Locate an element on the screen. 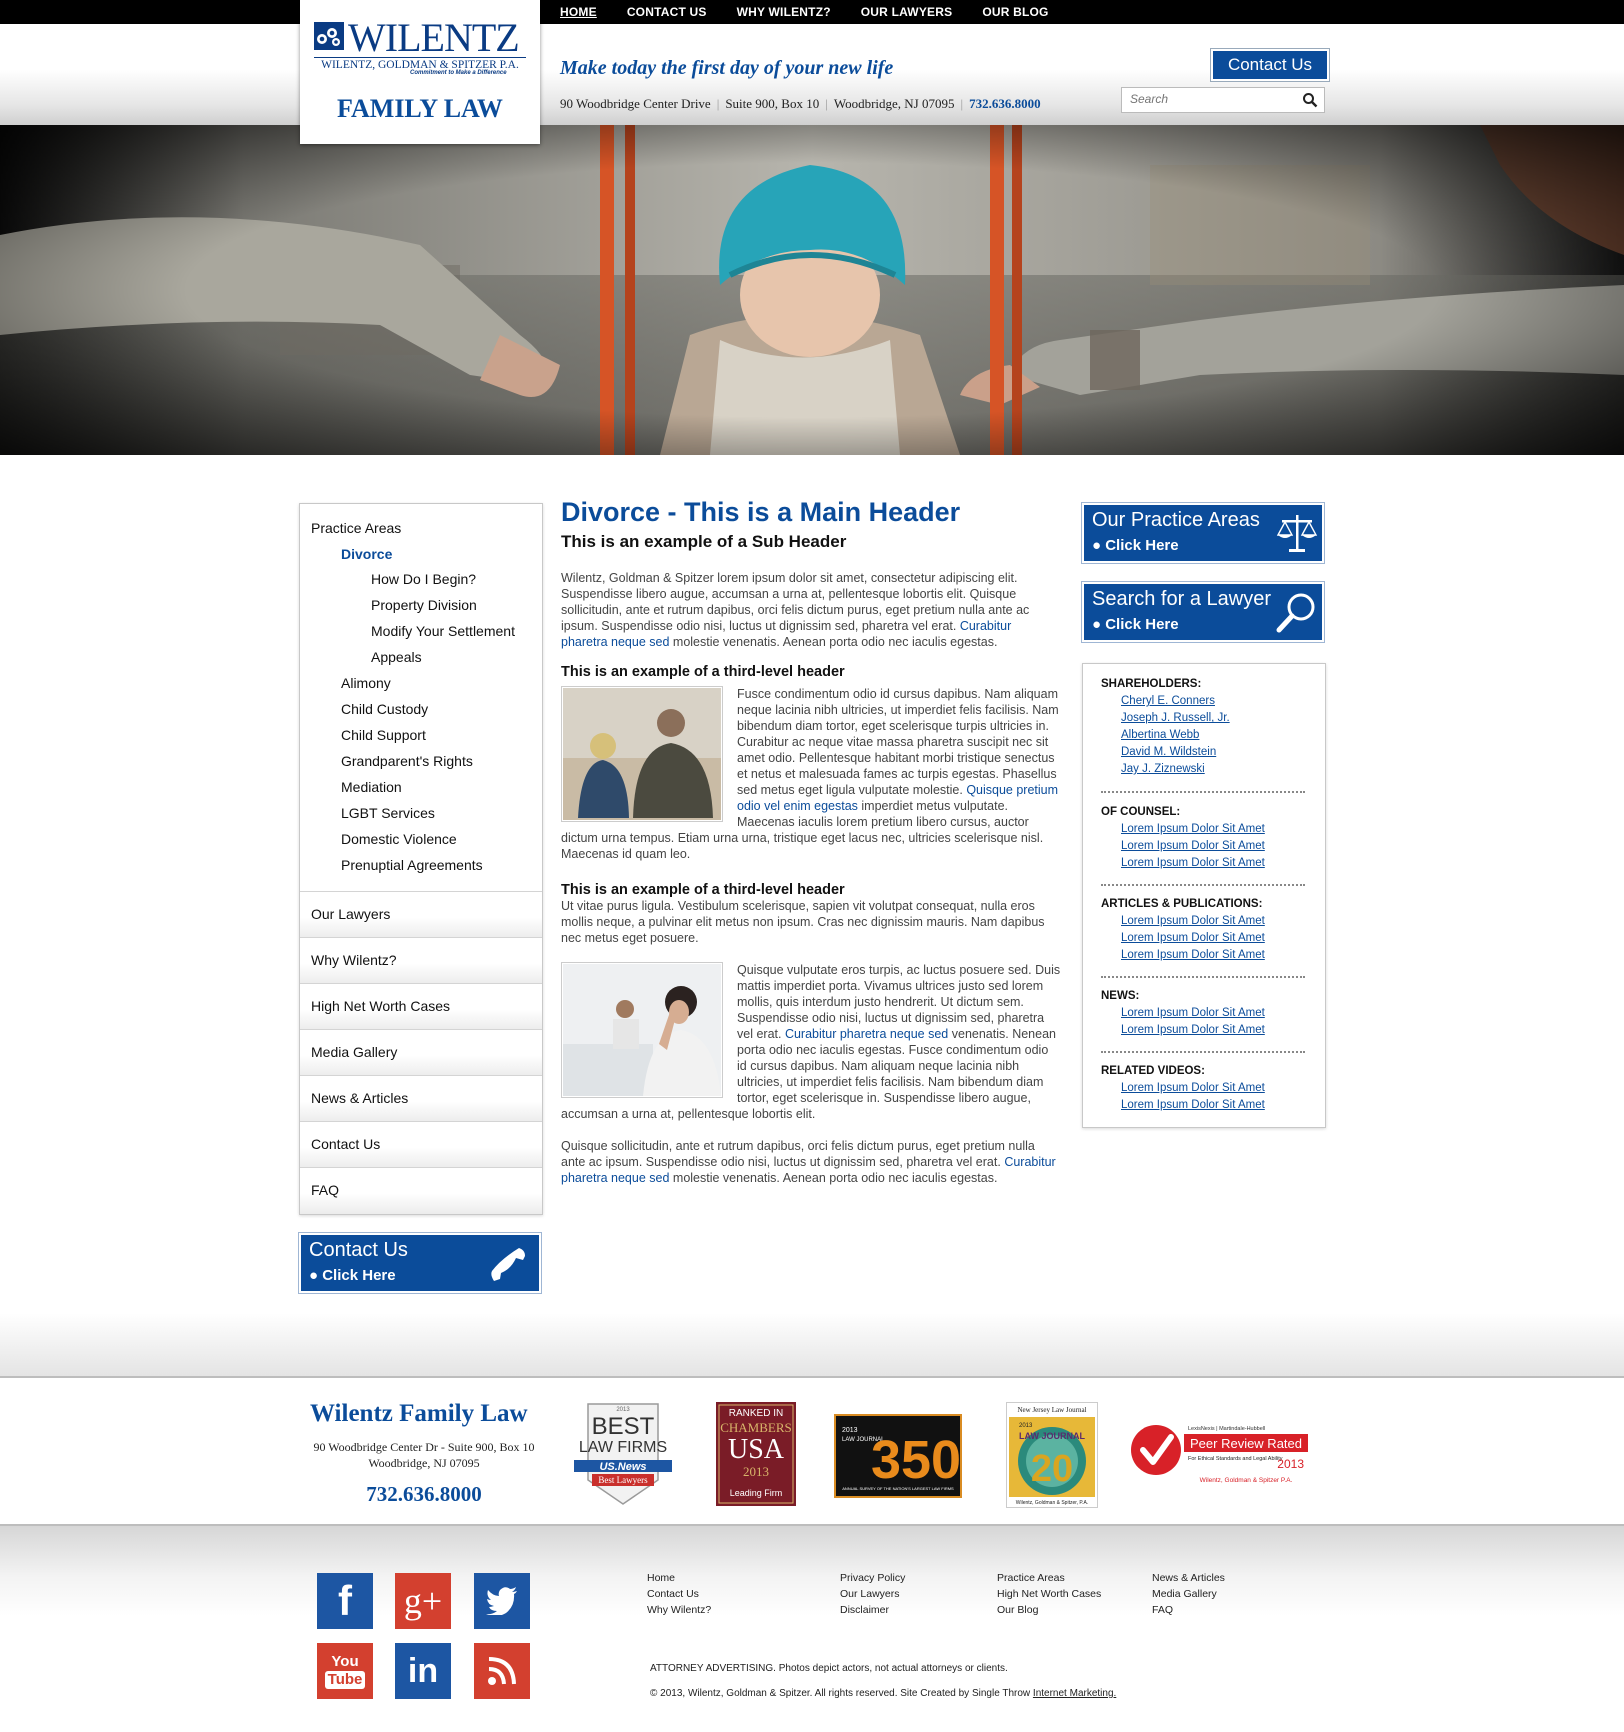 The width and height of the screenshot is (1624, 1732). badge-text: BEST is located at coordinates (623, 1426).